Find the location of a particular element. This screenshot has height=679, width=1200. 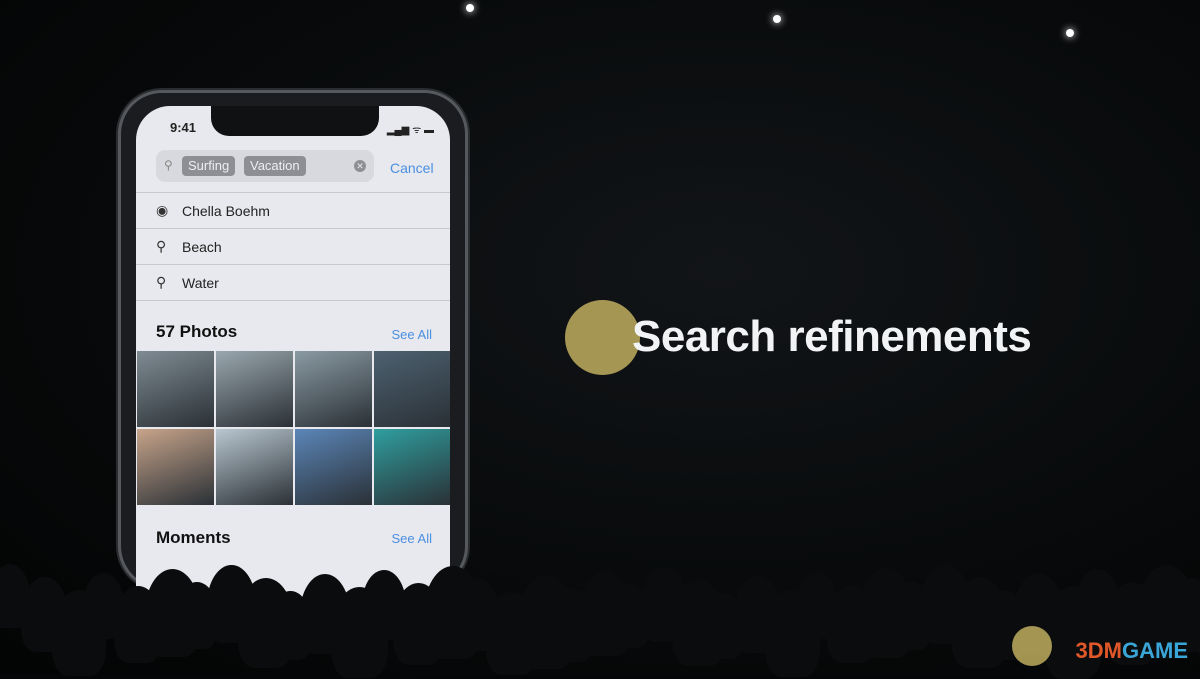

suggestion-label: Chella Boehm is located at coordinates (226, 211).